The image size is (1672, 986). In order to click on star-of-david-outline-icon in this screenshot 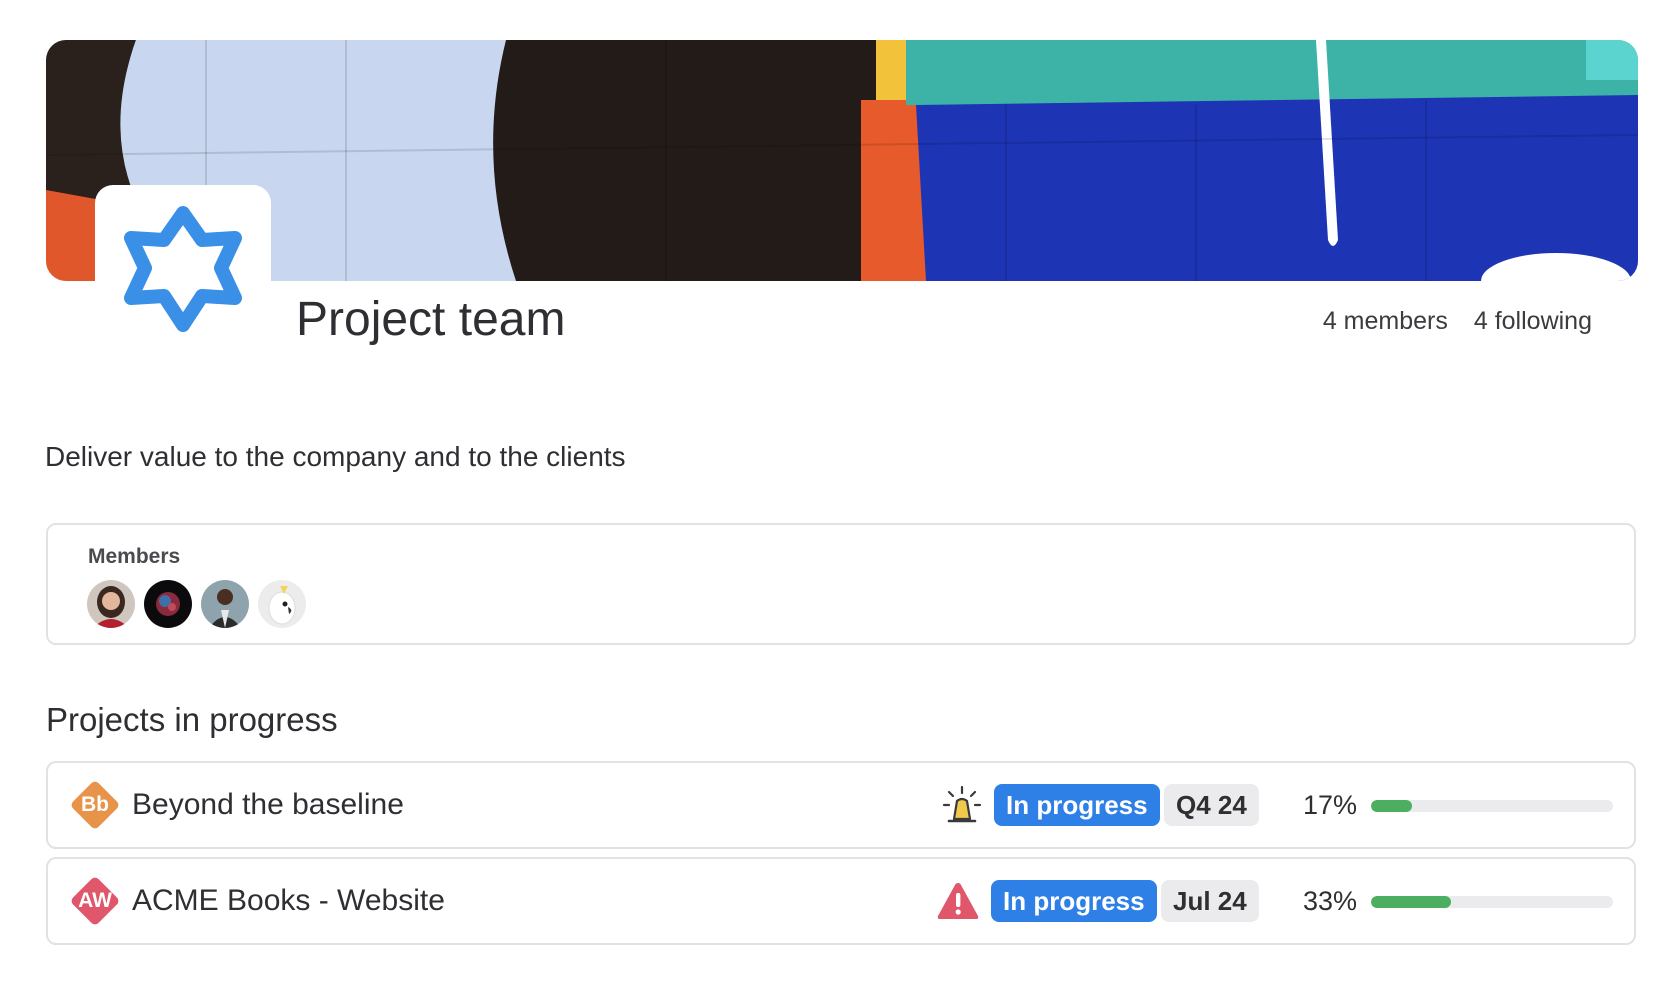, I will do `click(183, 269)`.